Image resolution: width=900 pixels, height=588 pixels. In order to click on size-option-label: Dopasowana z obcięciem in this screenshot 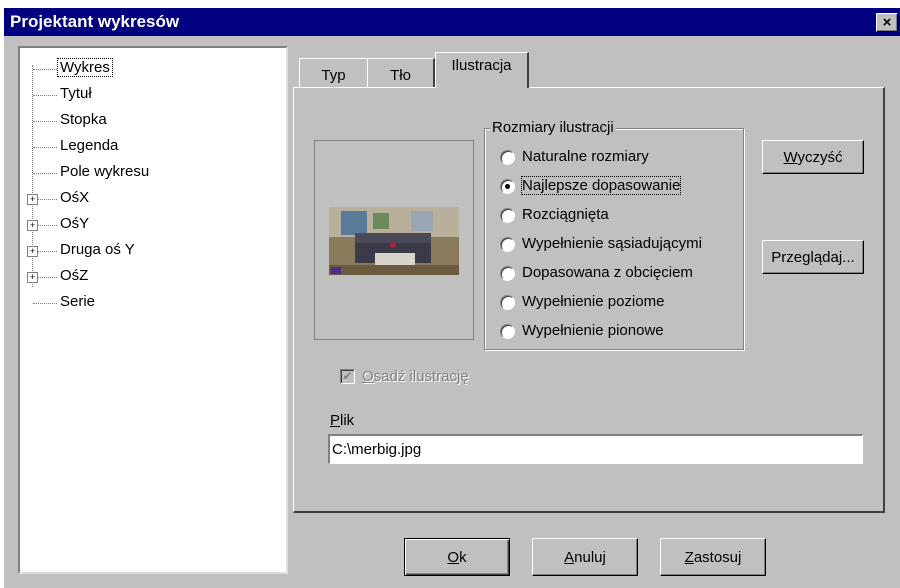, I will do `click(607, 272)`.